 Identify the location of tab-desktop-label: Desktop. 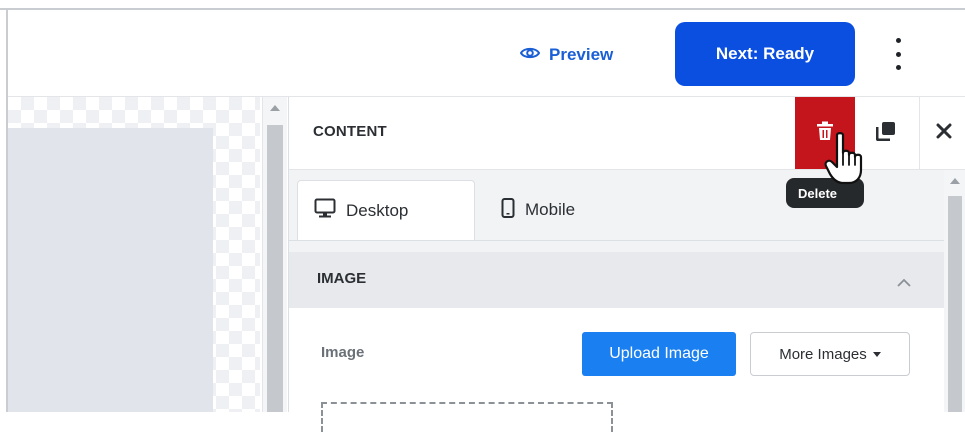
(377, 210).